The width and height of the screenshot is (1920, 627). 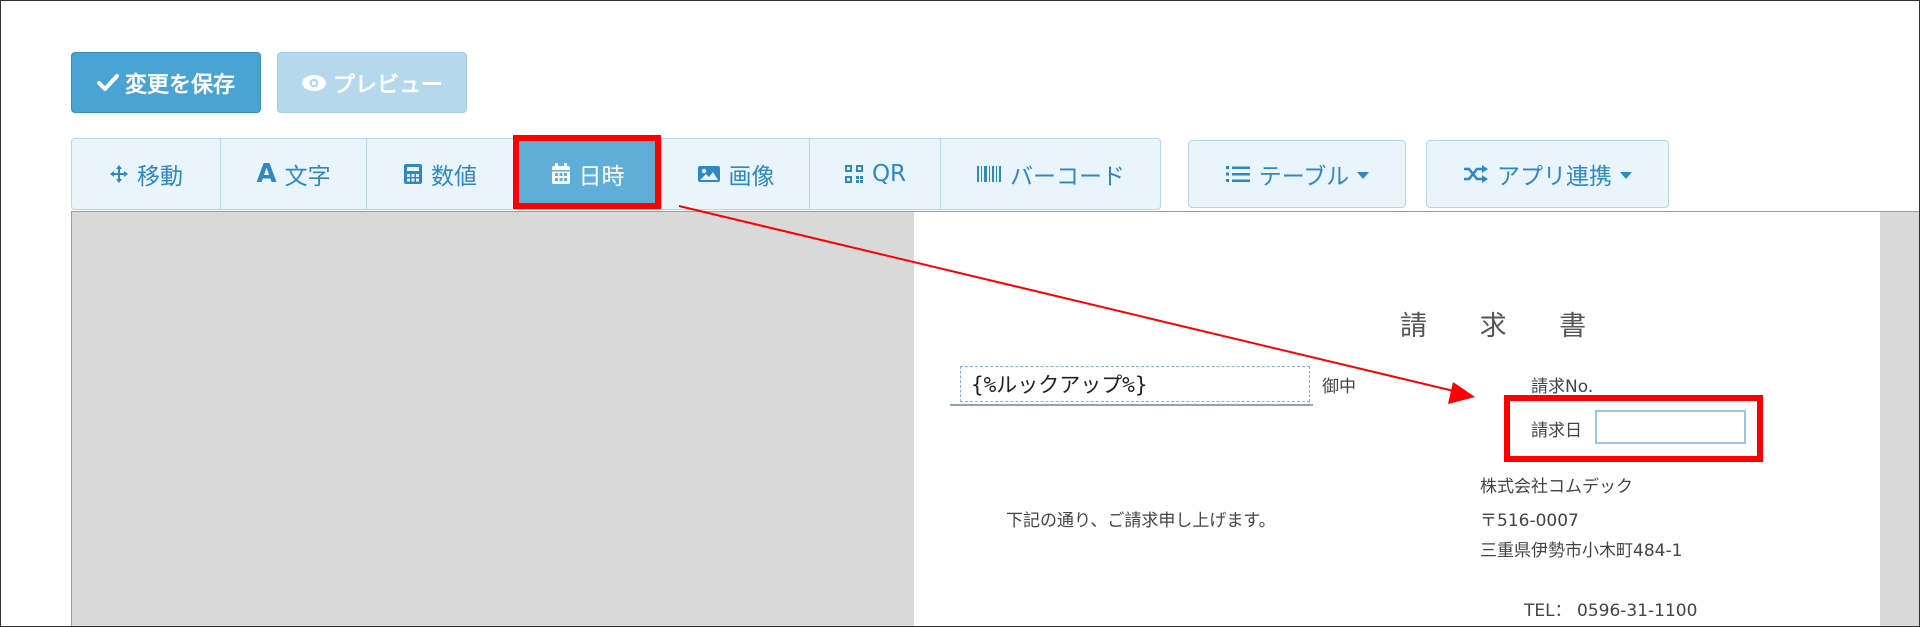 I want to click on company-name: 株式会社コムデック, so click(x=1556, y=487).